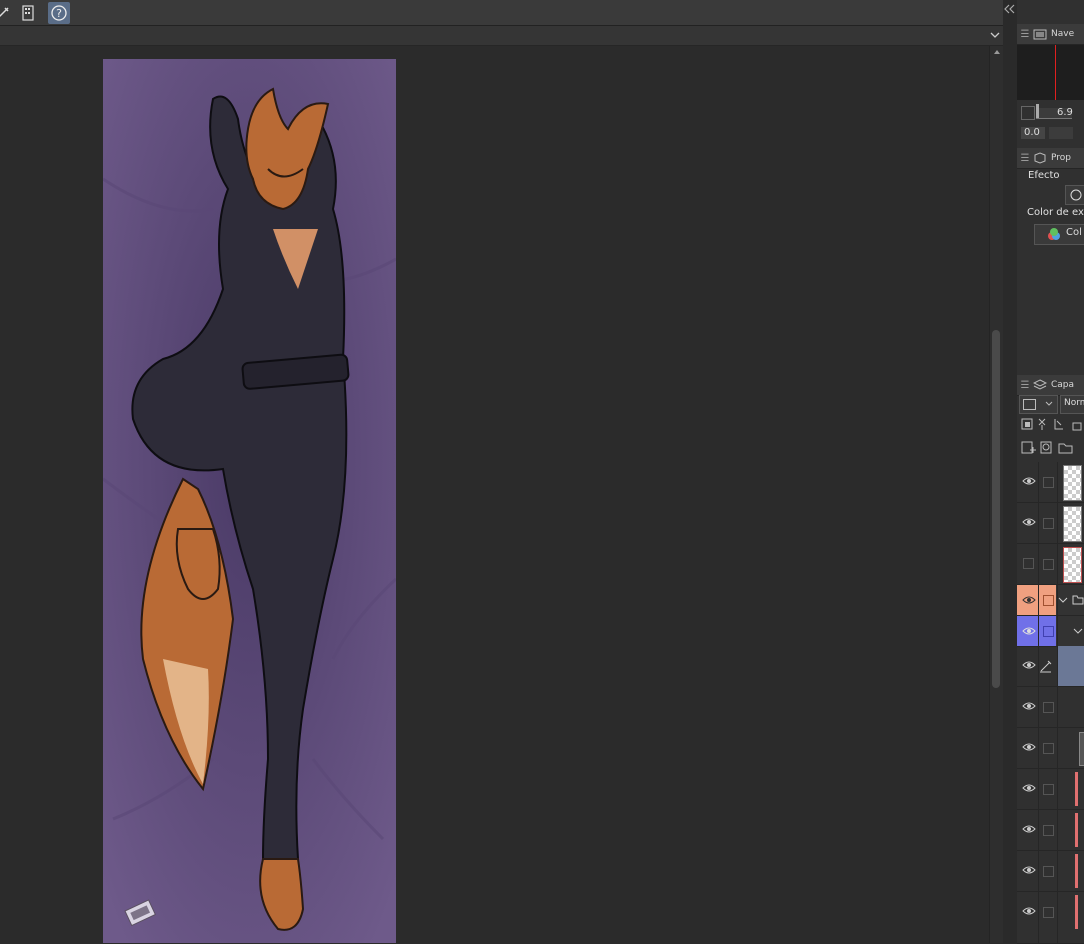  I want to click on layer-color-select, so click(1038, 404).